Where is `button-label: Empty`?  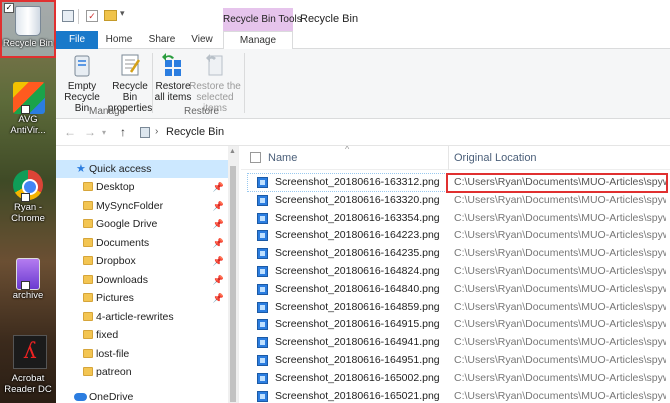 button-label: Empty is located at coordinates (82, 86).